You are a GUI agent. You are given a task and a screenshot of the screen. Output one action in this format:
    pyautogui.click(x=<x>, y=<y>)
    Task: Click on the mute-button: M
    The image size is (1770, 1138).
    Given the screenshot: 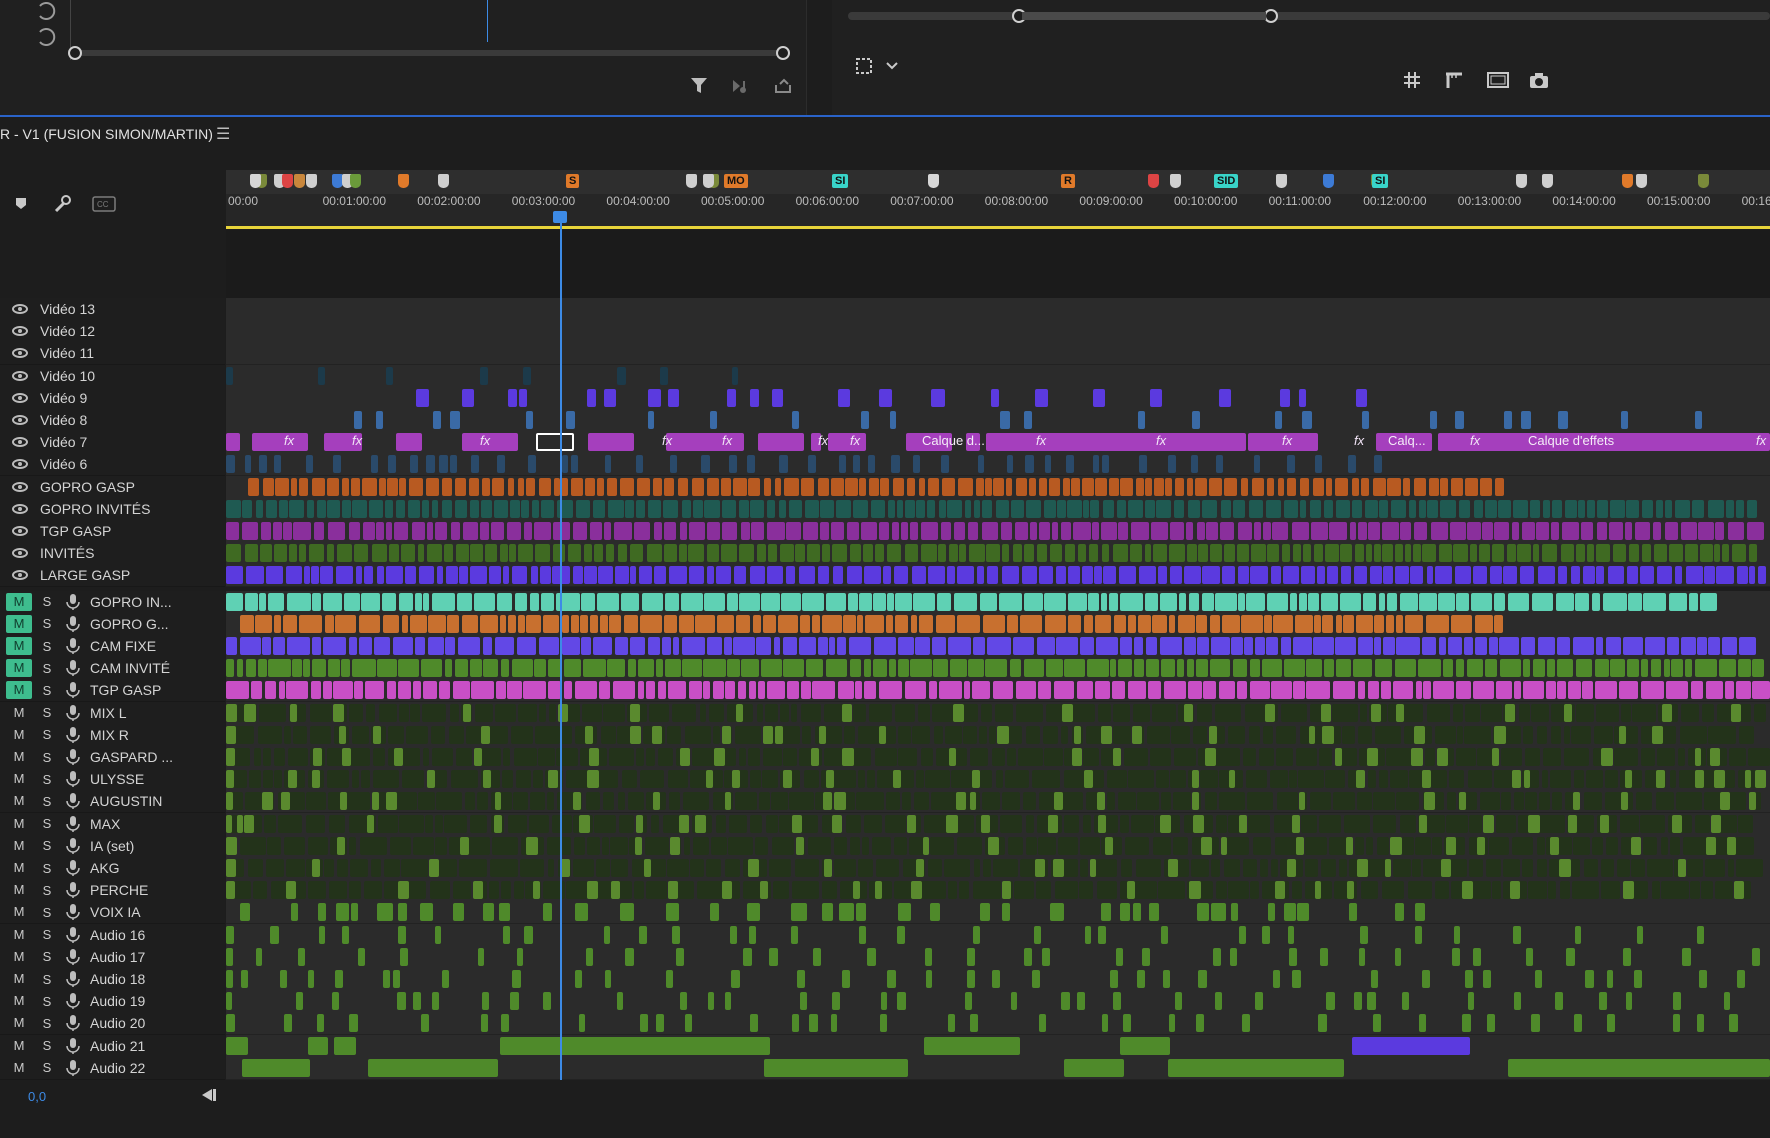 What is the action you would take?
    pyautogui.click(x=19, y=623)
    